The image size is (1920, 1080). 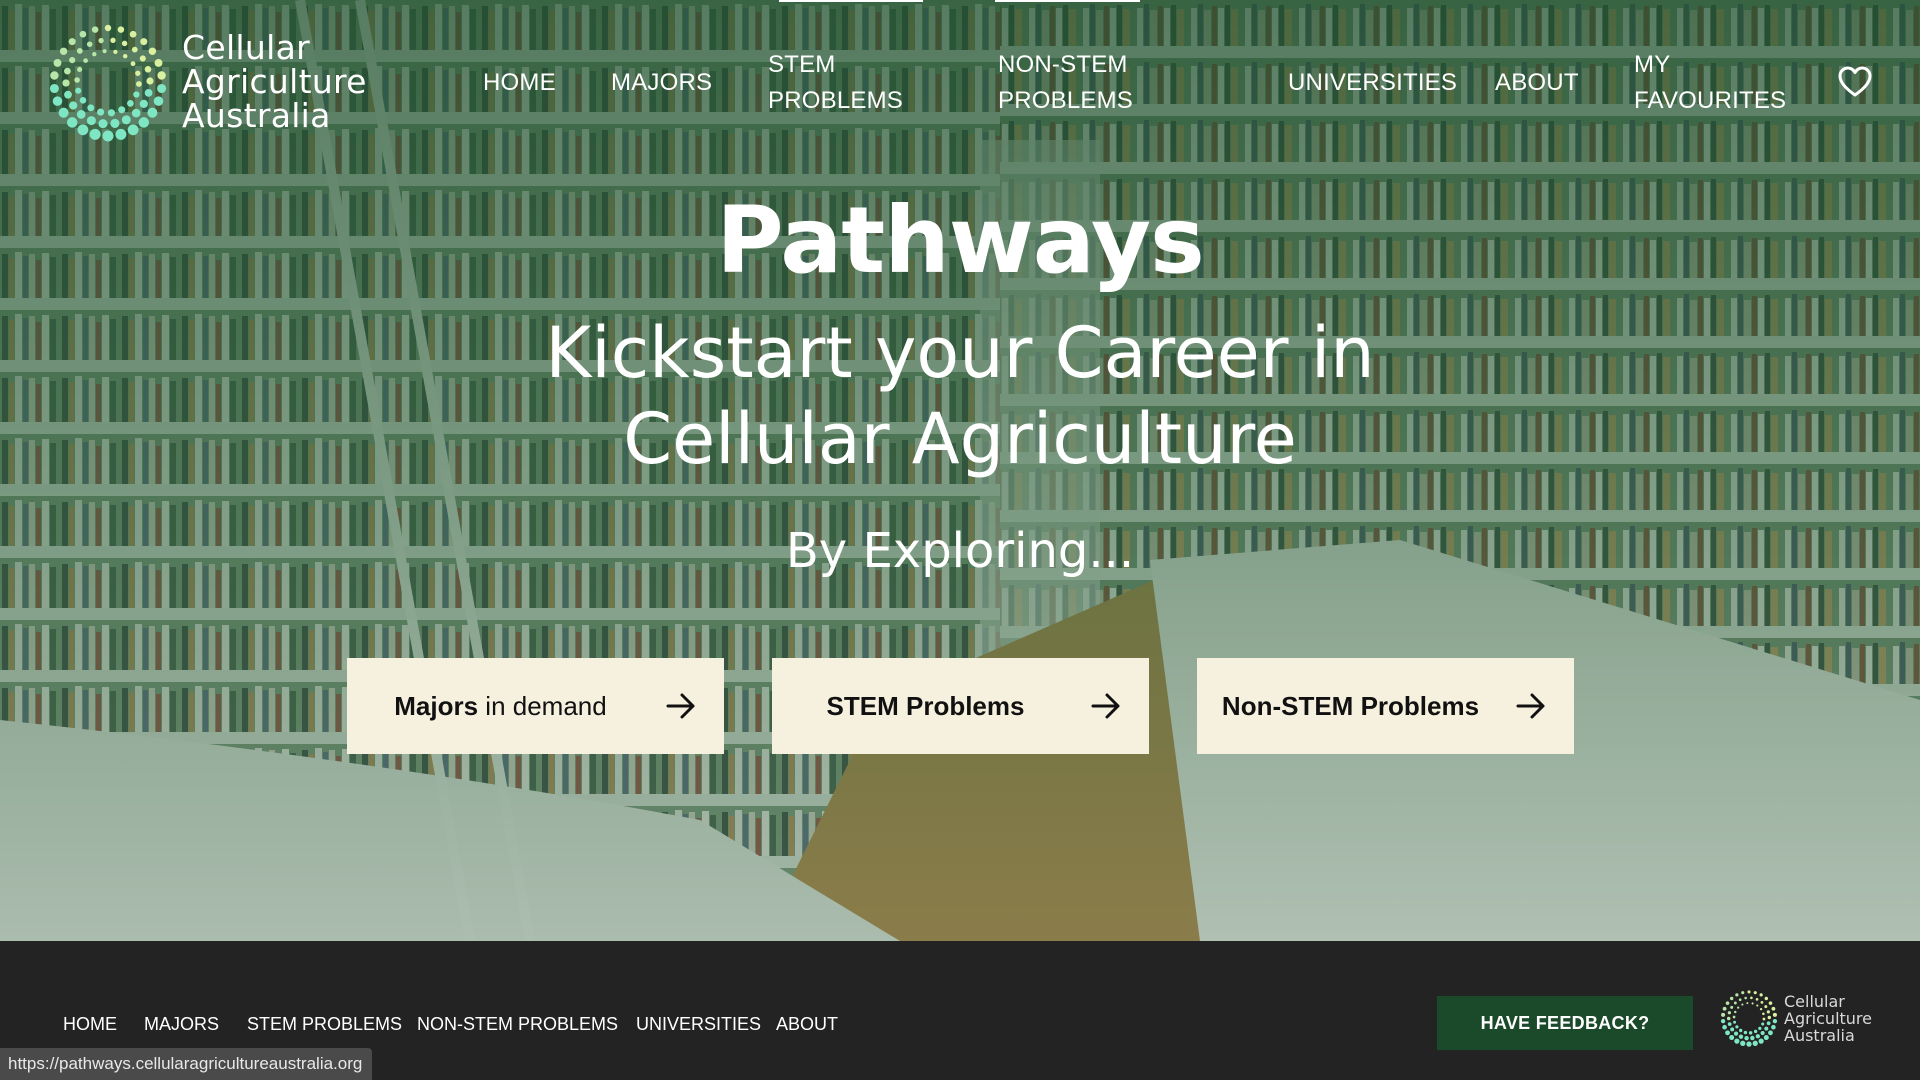 I want to click on non-stem-problems-button: Non-STEM Problems, so click(x=1385, y=706).